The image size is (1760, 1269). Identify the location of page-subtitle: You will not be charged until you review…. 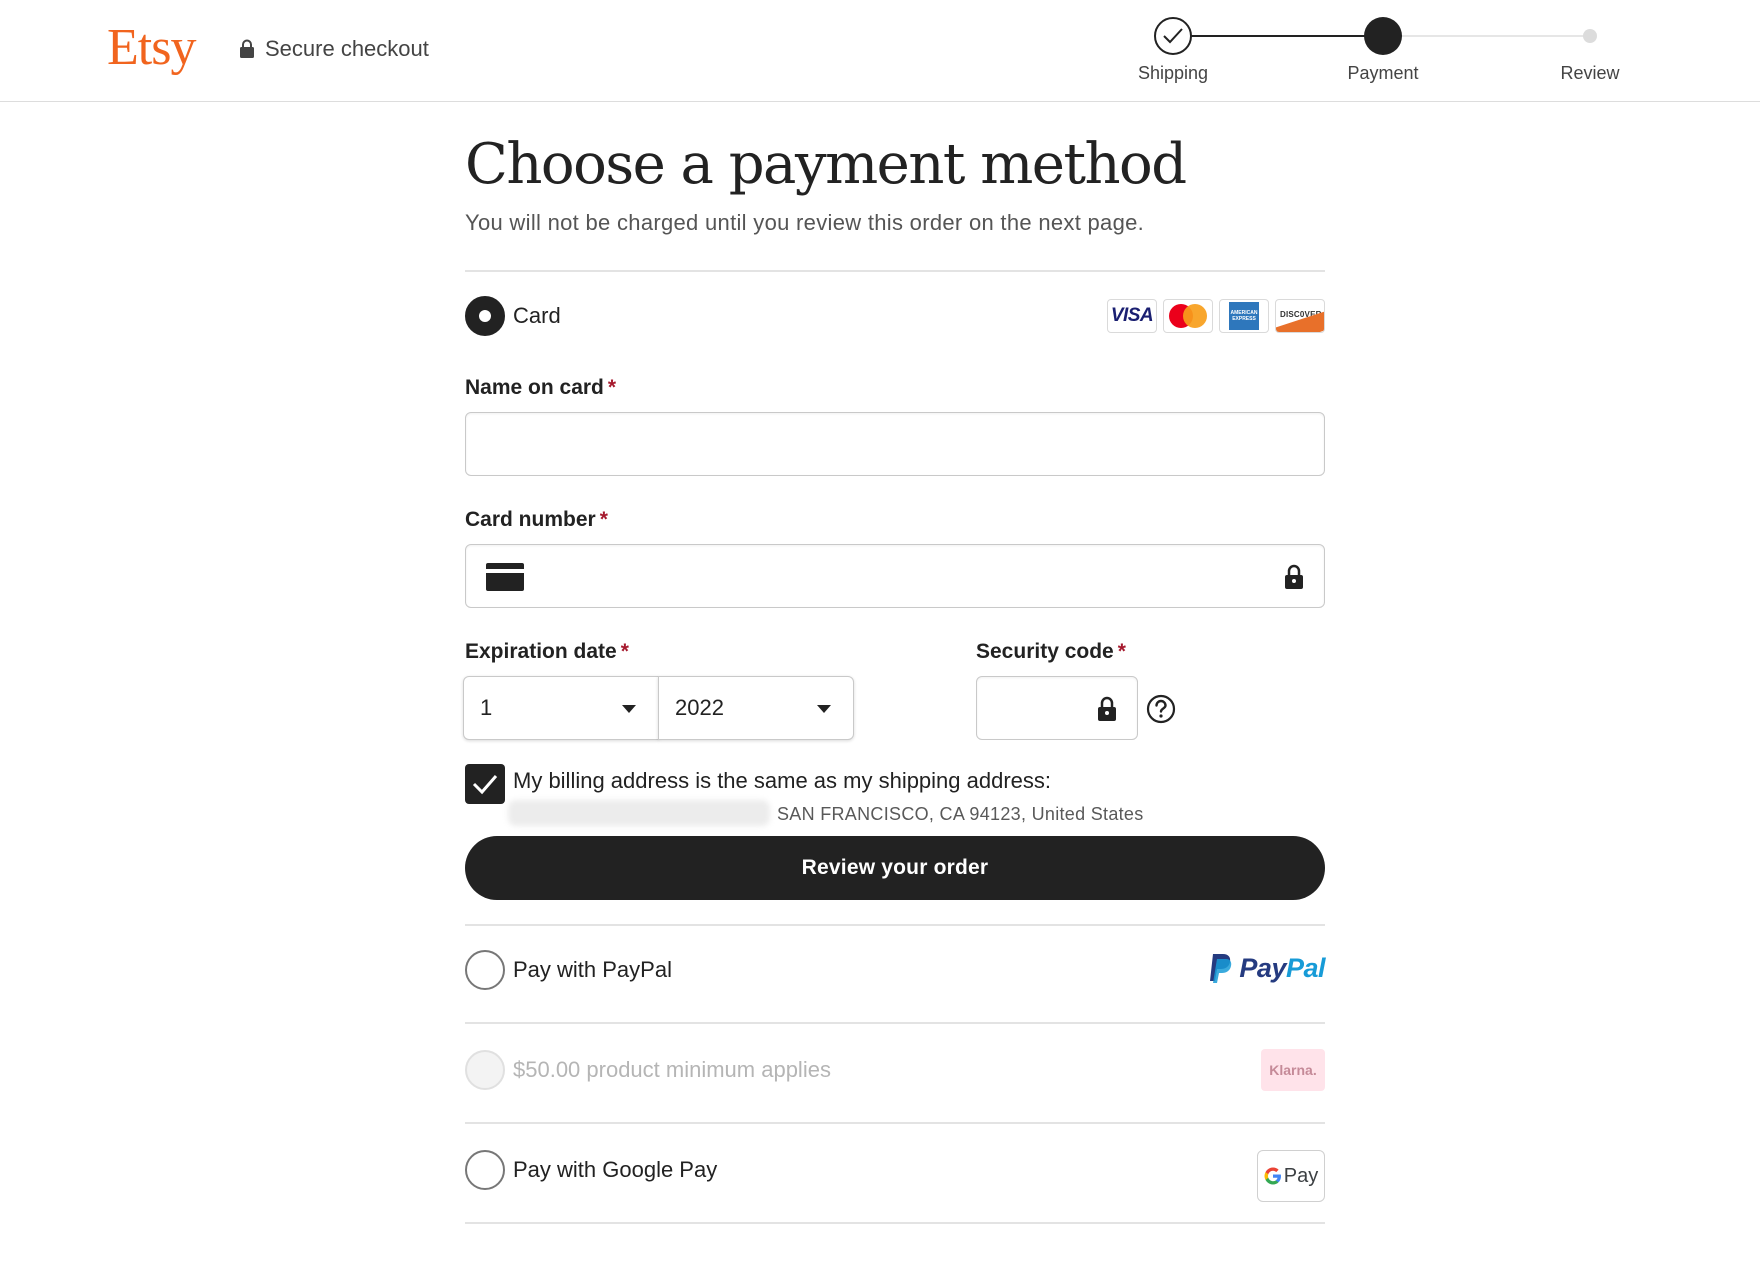
(805, 222).